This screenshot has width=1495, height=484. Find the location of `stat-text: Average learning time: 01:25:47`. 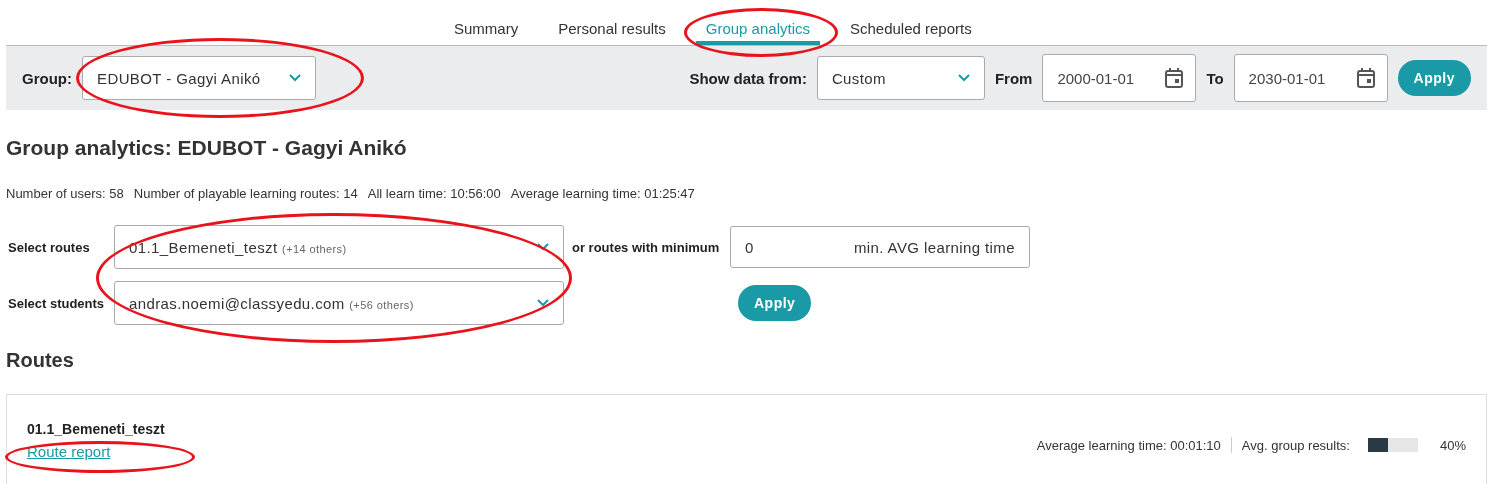

stat-text: Average learning time: 01:25:47 is located at coordinates (602, 193).